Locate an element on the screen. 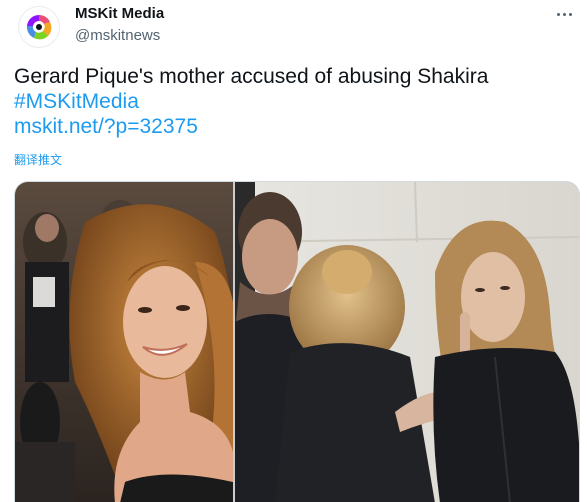 This screenshot has width=587, height=502. author-handle: @mskitnews is located at coordinates (119, 36).